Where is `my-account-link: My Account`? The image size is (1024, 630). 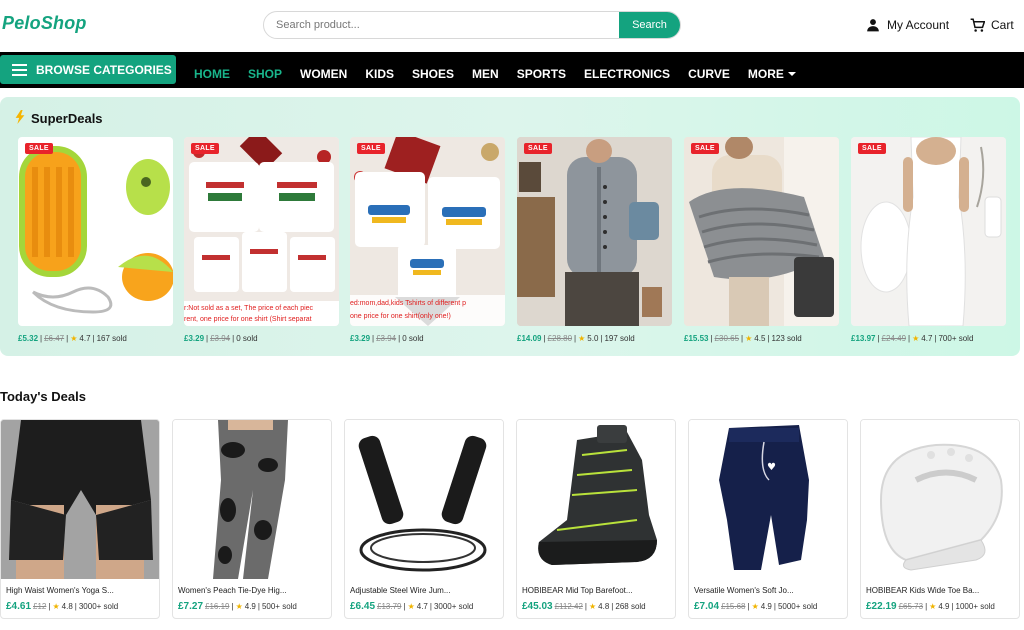 my-account-link: My Account is located at coordinates (907, 25).